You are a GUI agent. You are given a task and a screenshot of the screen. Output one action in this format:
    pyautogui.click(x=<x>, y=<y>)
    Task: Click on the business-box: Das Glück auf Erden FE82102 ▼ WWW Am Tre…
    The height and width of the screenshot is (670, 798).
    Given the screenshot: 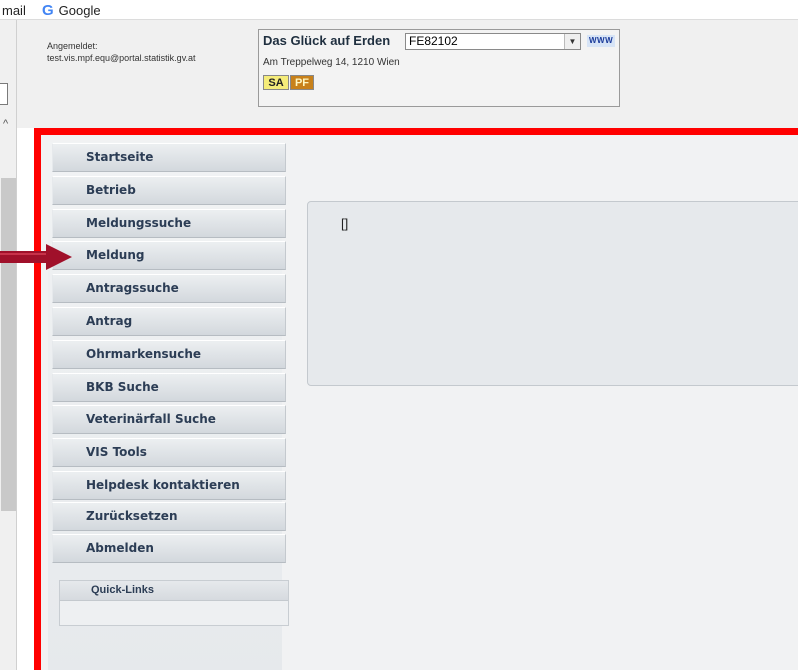 What is the action you would take?
    pyautogui.click(x=439, y=68)
    